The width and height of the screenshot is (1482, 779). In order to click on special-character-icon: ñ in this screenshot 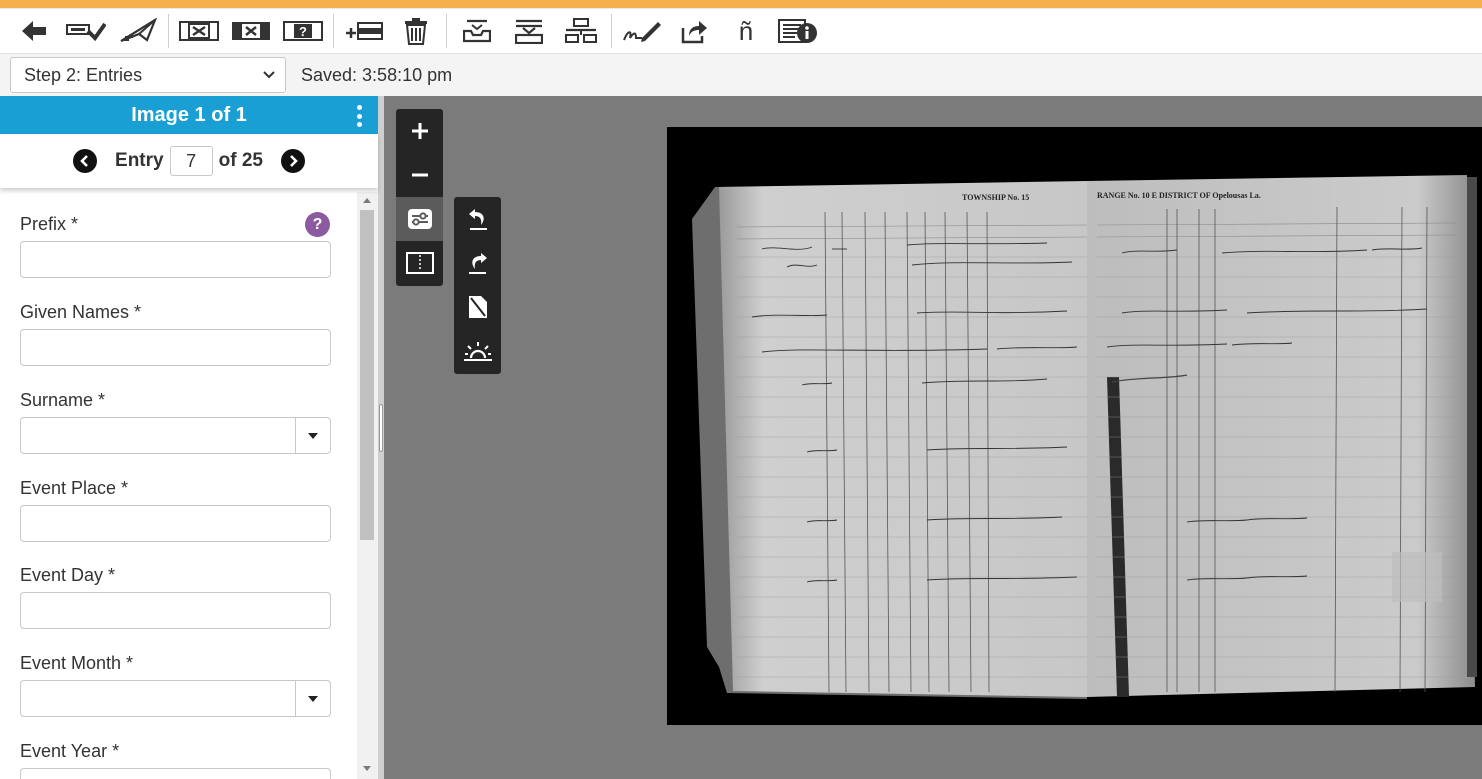, I will do `click(746, 30)`.